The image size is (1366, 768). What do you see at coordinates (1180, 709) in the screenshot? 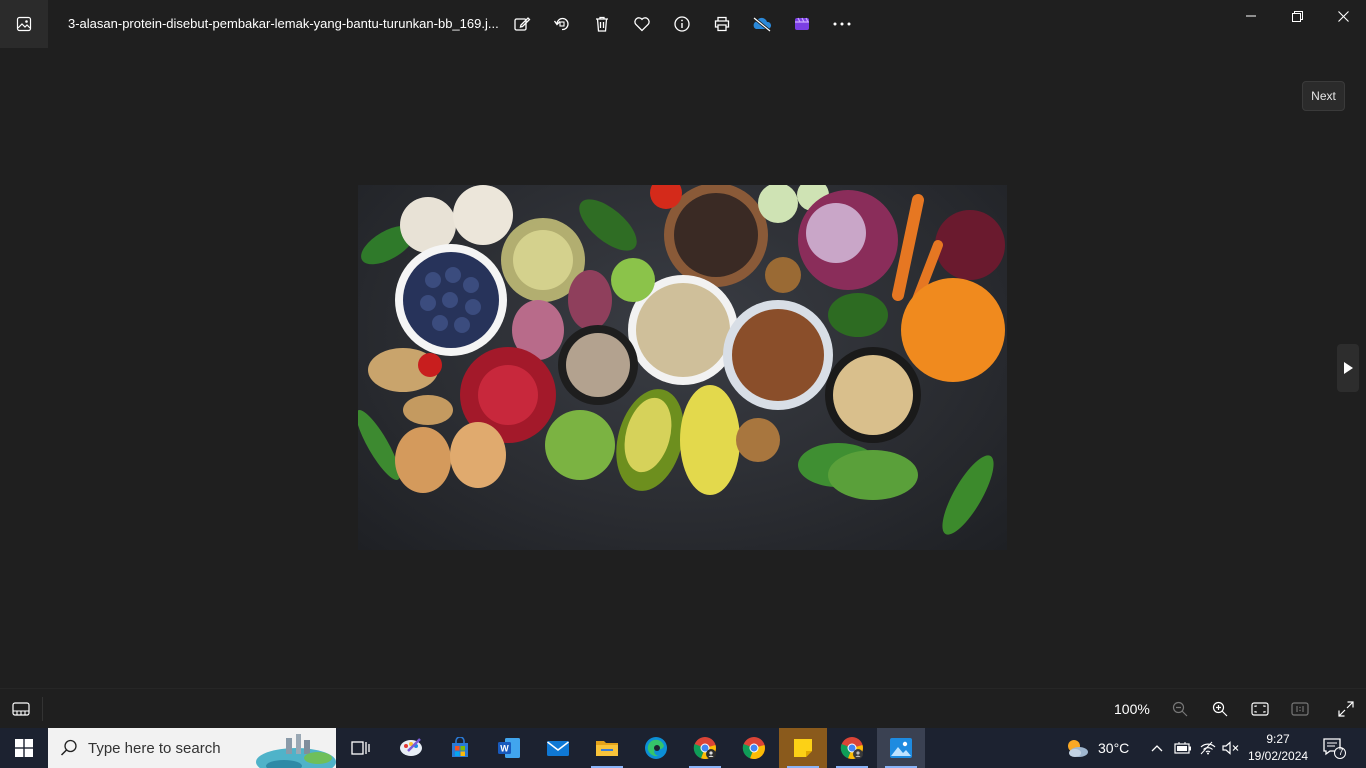
I see `zoom-out-icon` at bounding box center [1180, 709].